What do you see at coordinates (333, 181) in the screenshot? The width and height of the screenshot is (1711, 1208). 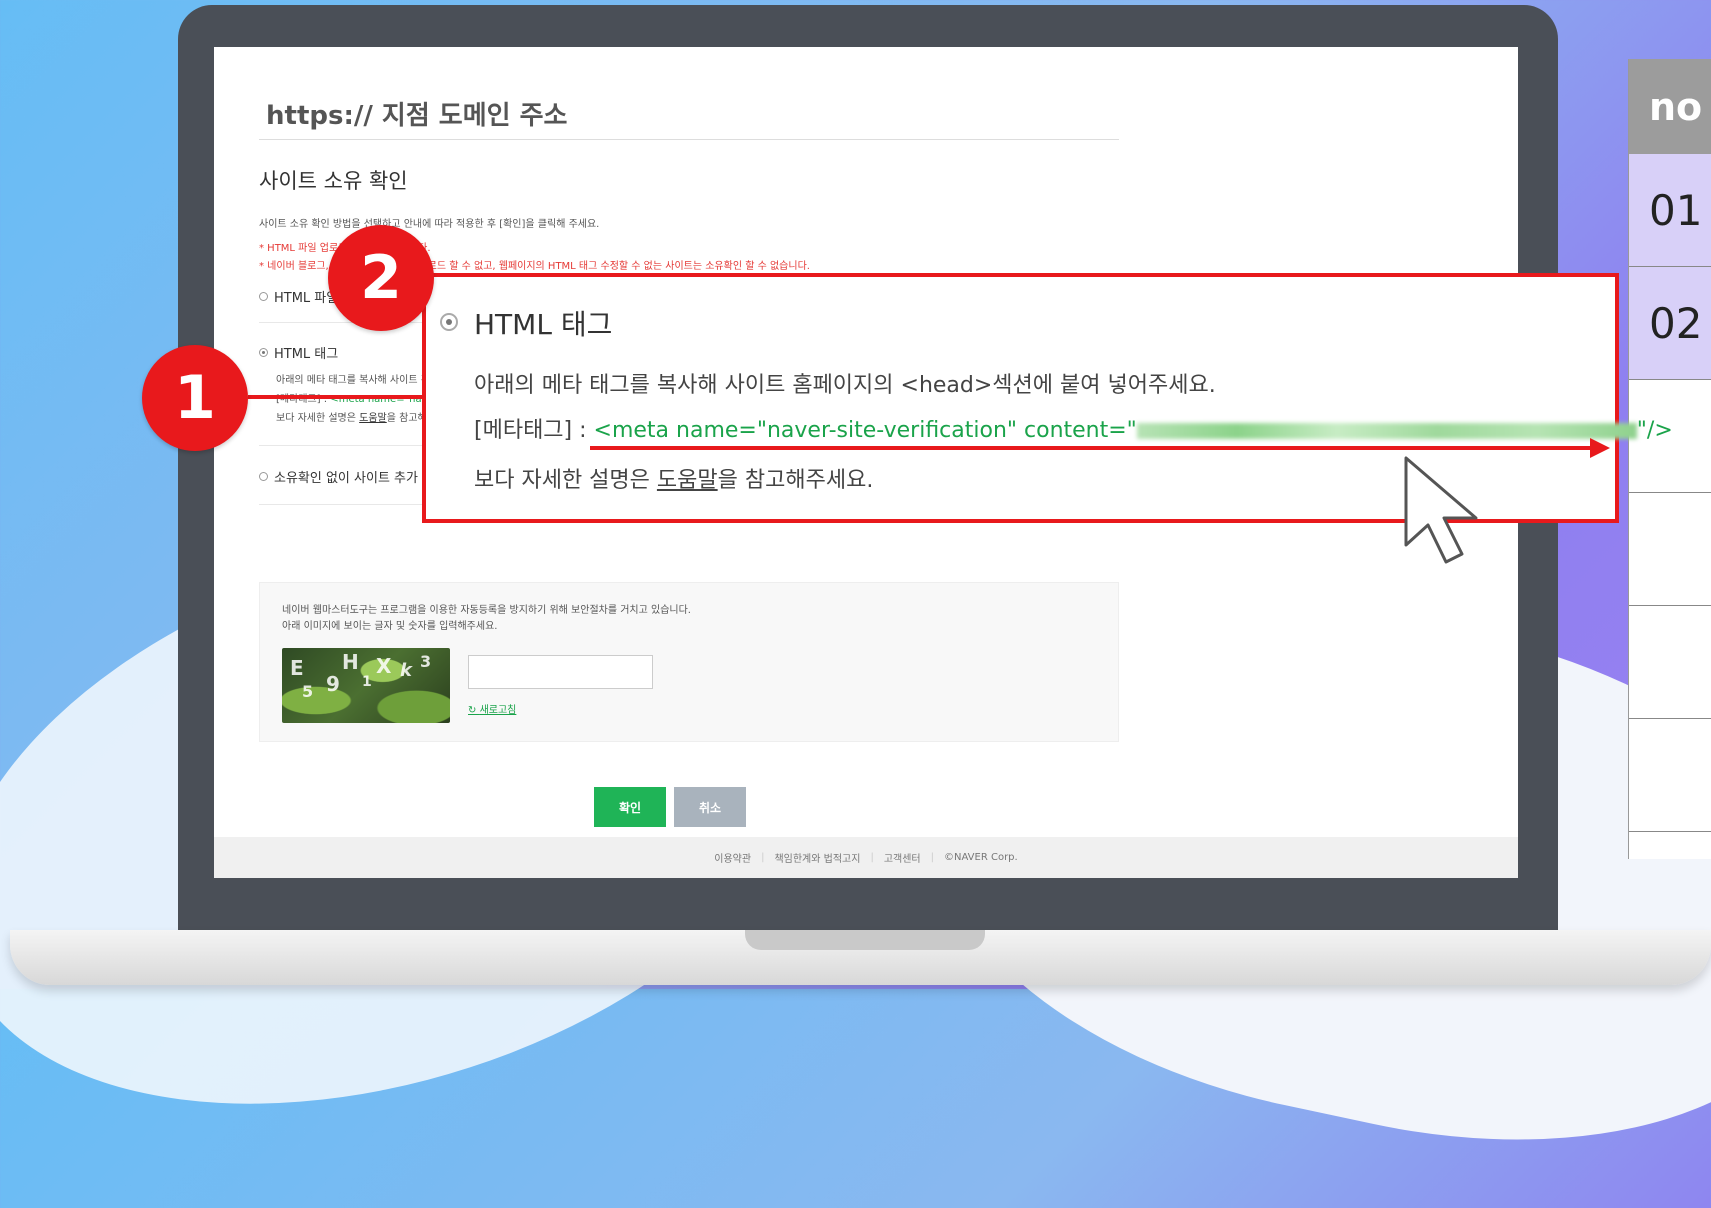 I see `section-title: 사이트 소유 확인` at bounding box center [333, 181].